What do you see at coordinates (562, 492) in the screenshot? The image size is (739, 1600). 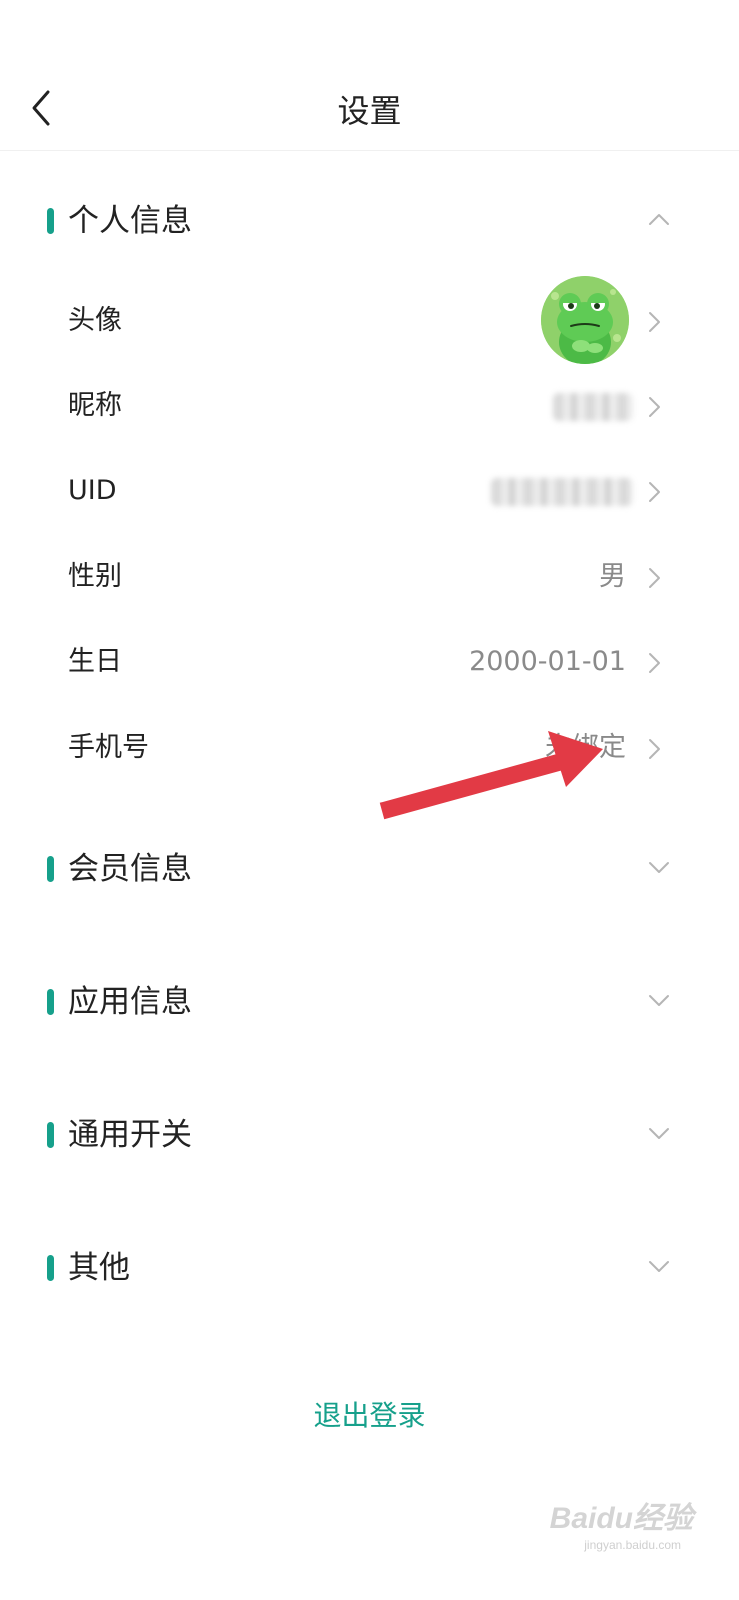 I see `blurred-uid-value` at bounding box center [562, 492].